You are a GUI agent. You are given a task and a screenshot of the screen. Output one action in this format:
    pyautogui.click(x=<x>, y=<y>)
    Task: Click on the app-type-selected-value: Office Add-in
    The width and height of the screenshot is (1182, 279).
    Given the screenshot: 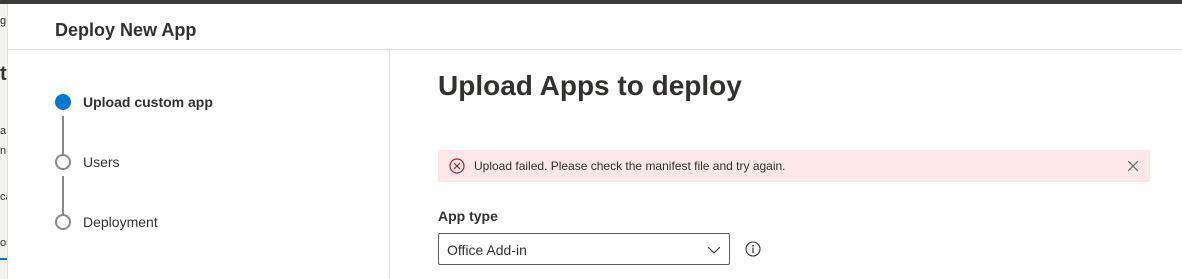 What is the action you would take?
    pyautogui.click(x=487, y=250)
    